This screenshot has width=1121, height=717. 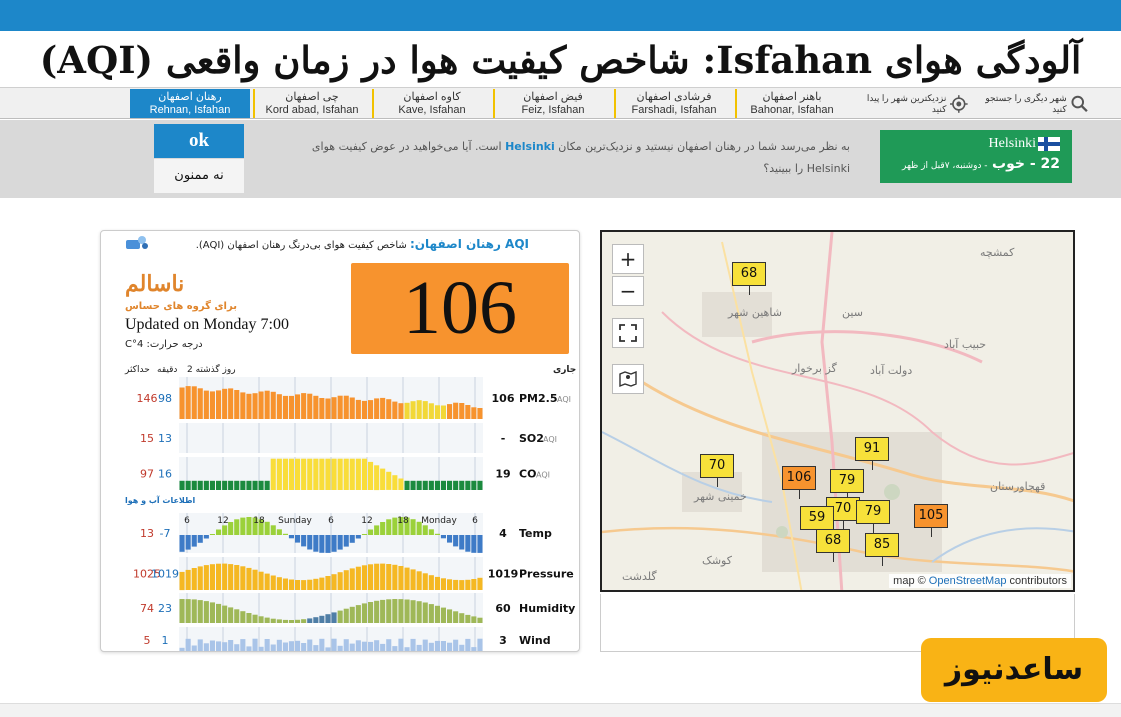 What do you see at coordinates (546, 574) in the screenshot?
I see `row-name: Pressure` at bounding box center [546, 574].